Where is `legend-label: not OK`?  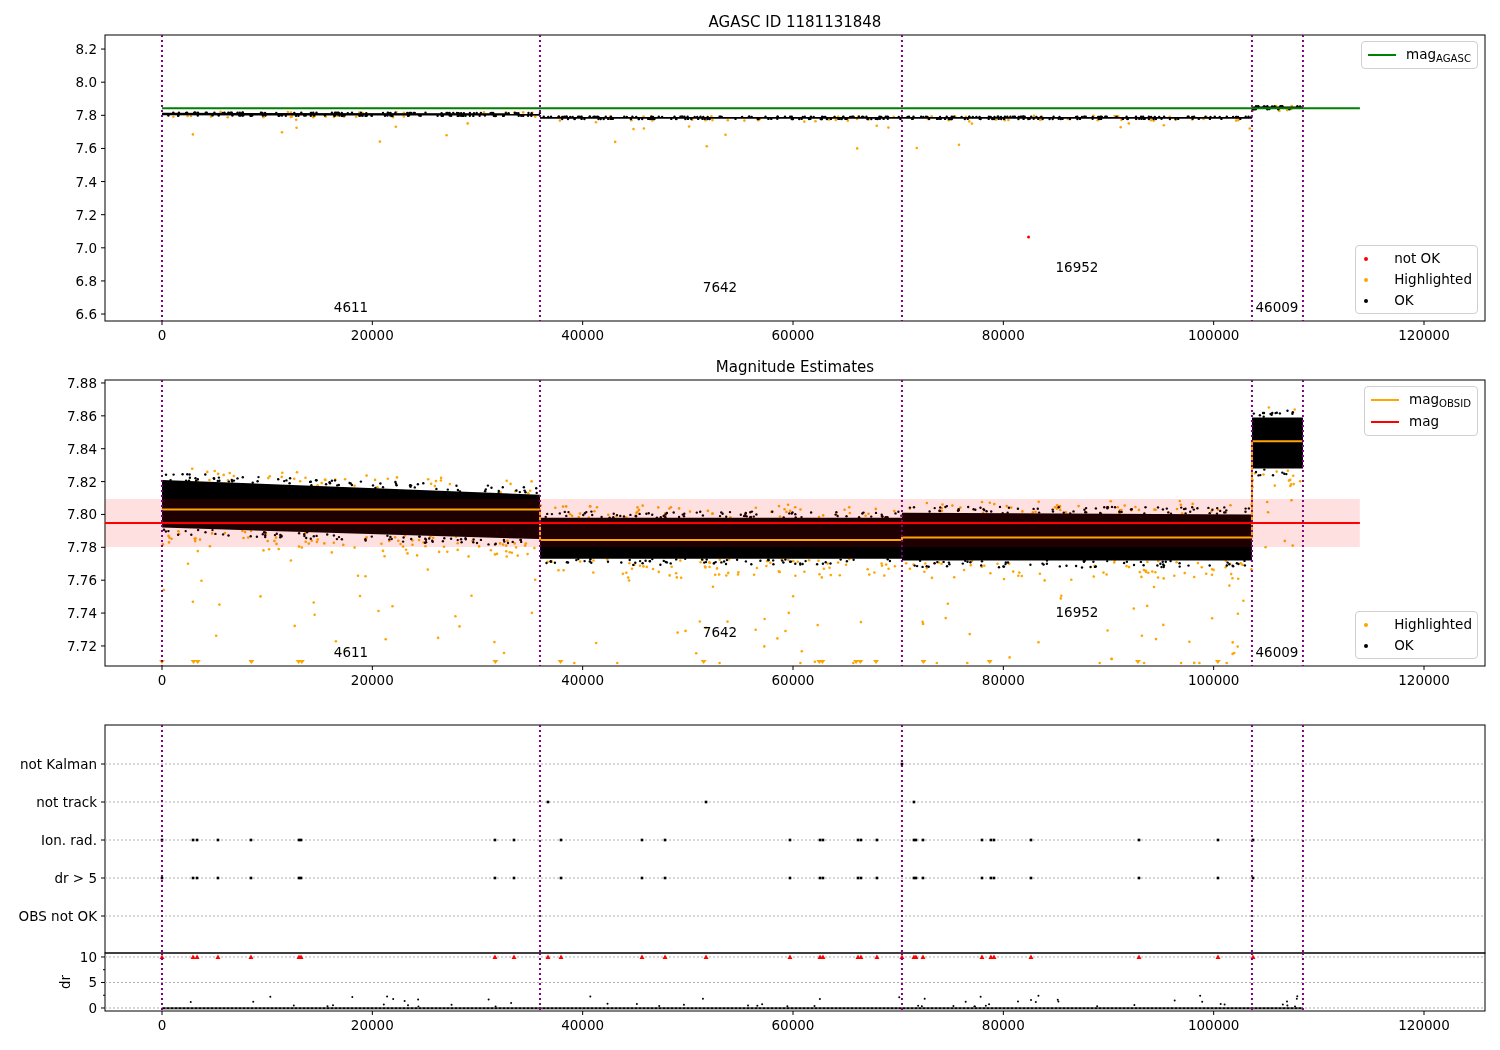 legend-label: not OK is located at coordinates (1417, 259).